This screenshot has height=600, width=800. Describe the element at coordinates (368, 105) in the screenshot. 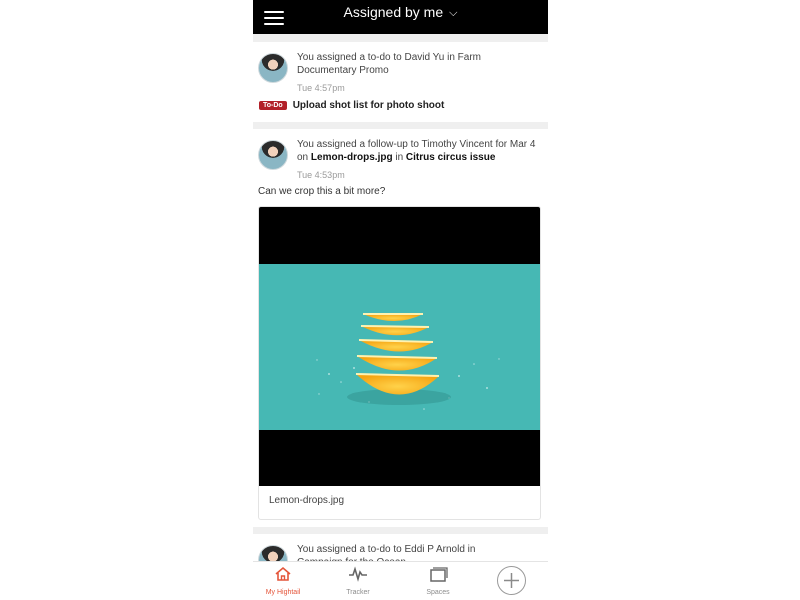

I see `todo-task-label: Upload shot list for photo shoot` at that location.